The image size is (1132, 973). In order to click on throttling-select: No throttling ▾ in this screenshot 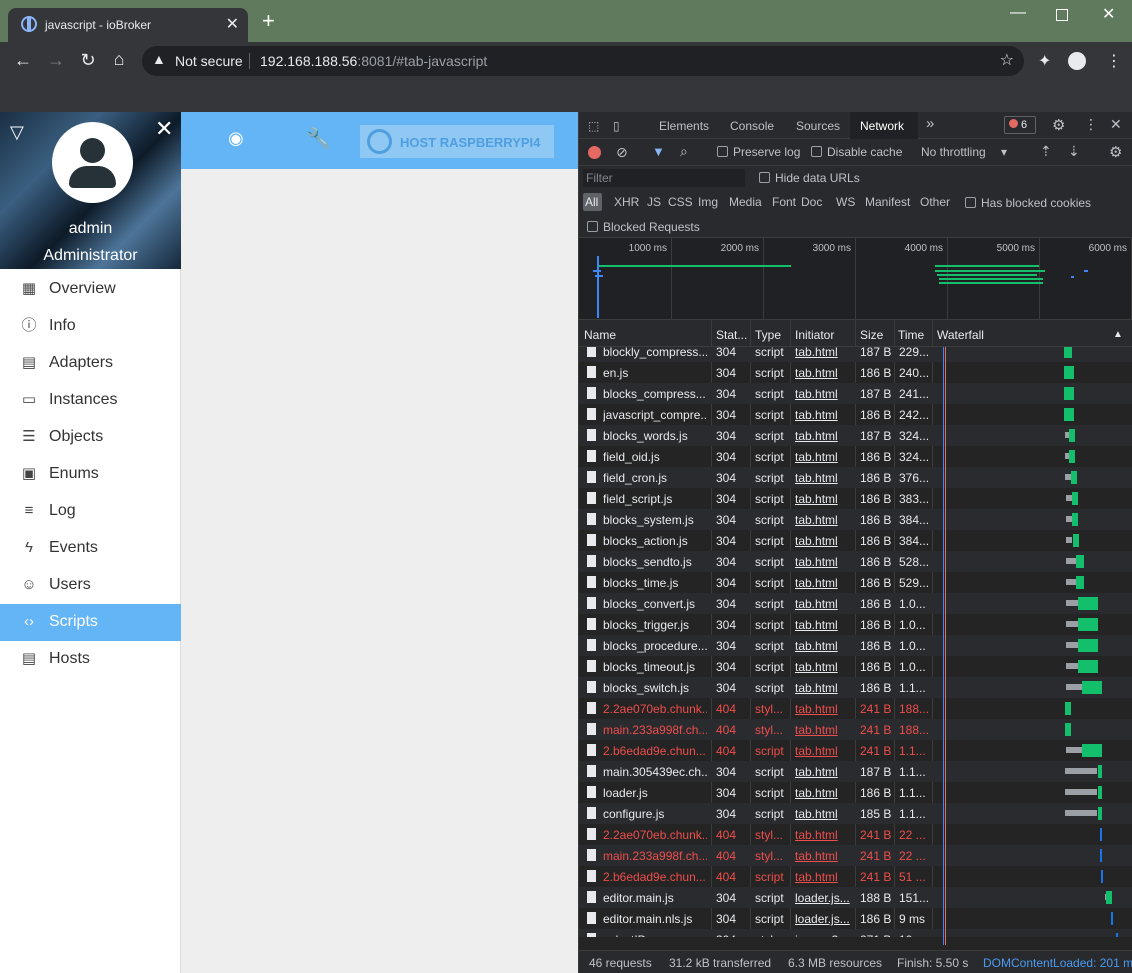, I will do `click(964, 152)`.